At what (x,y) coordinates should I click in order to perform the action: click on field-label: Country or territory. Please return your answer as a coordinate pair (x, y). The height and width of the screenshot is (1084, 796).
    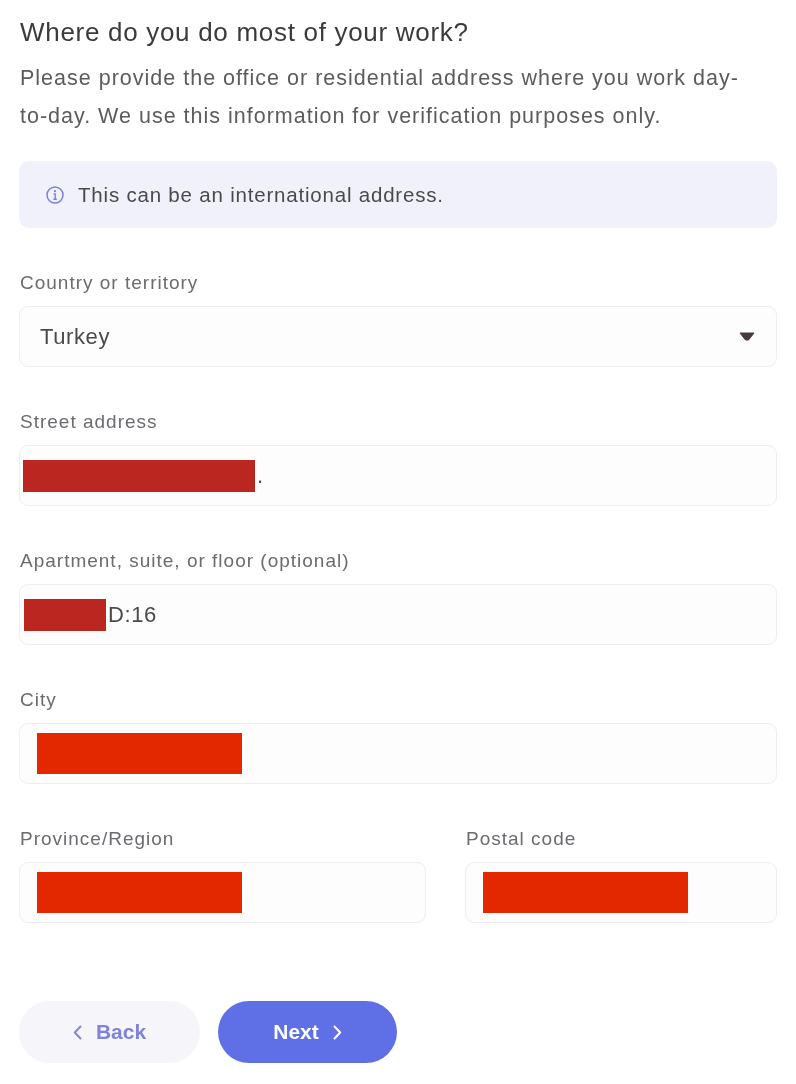
    Looking at the image, I should click on (109, 283).